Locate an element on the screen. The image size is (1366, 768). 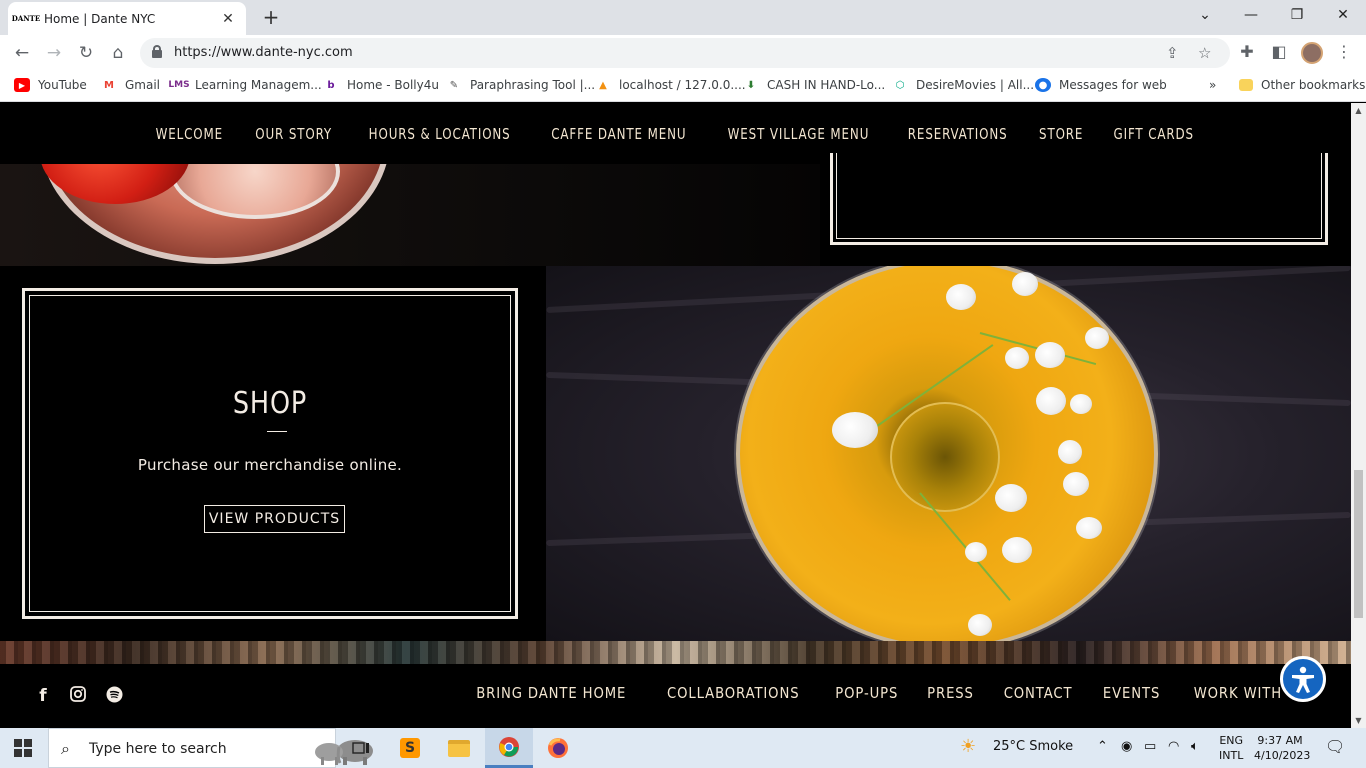
tray-overflow-chevron-icon: ⌃ is located at coordinates (1102, 746).